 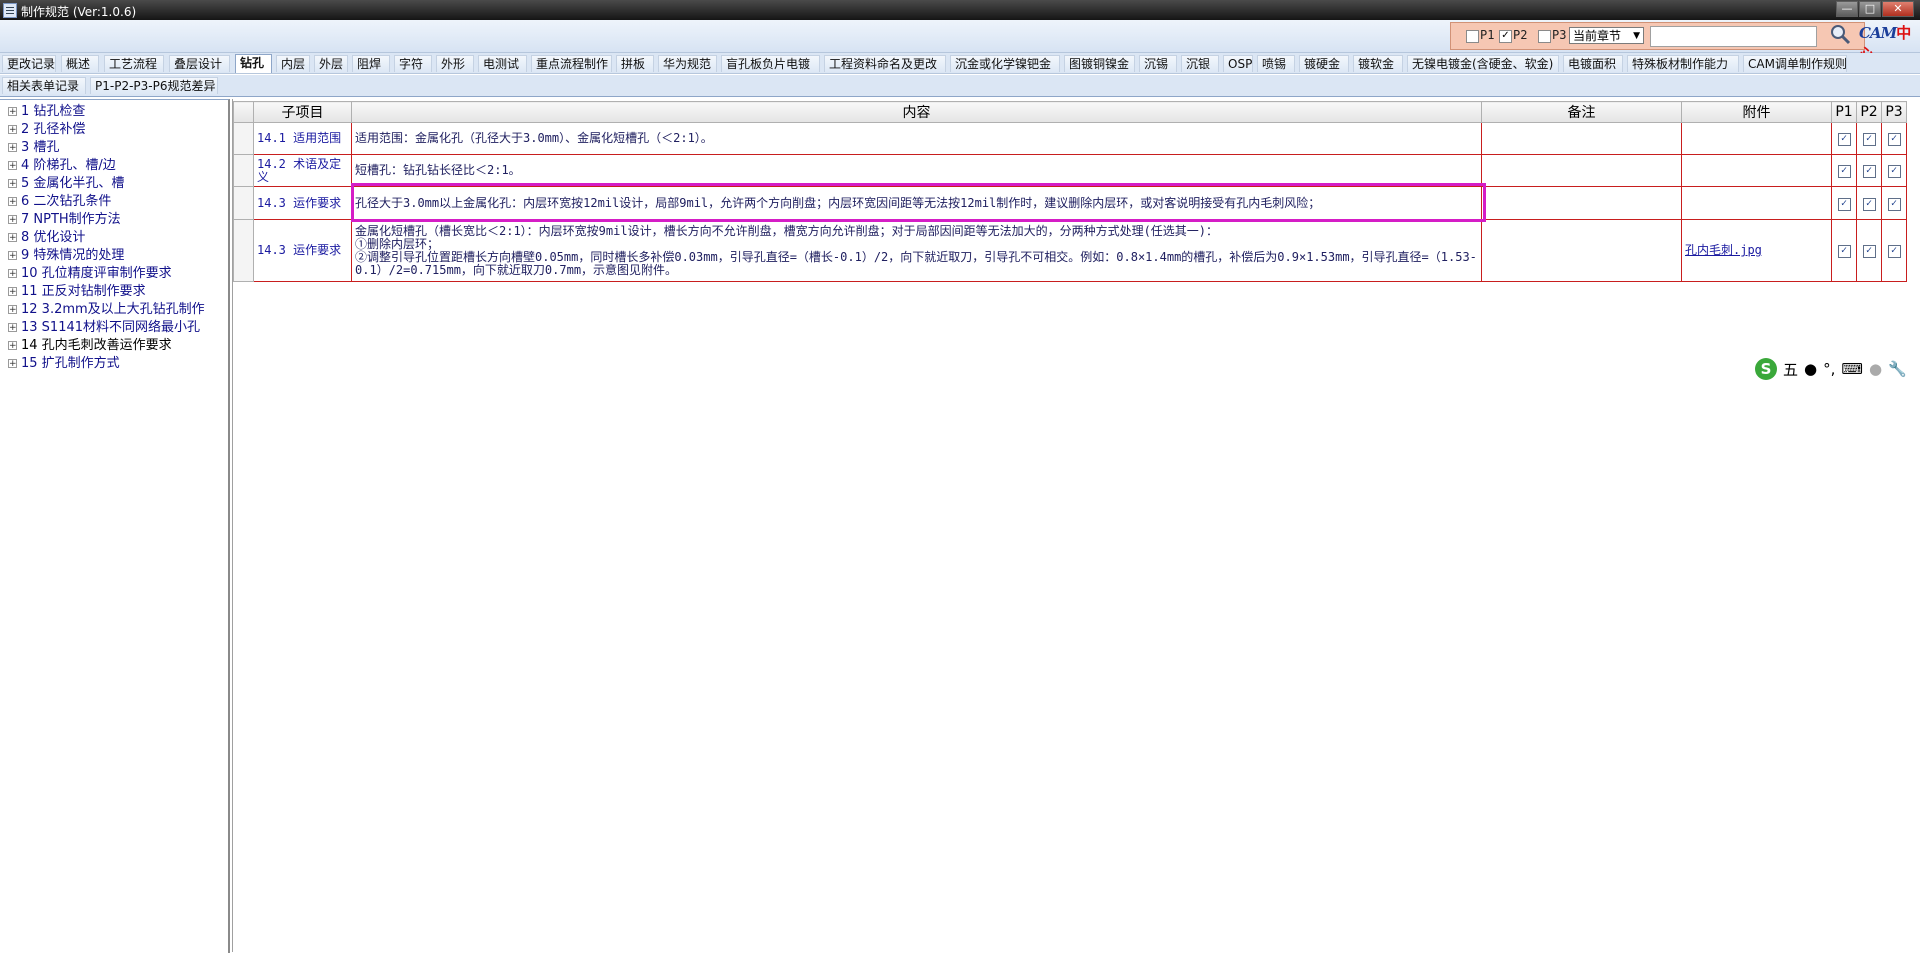 What do you see at coordinates (1852, 369) in the screenshot?
I see `keyboard-icon: ⌨` at bounding box center [1852, 369].